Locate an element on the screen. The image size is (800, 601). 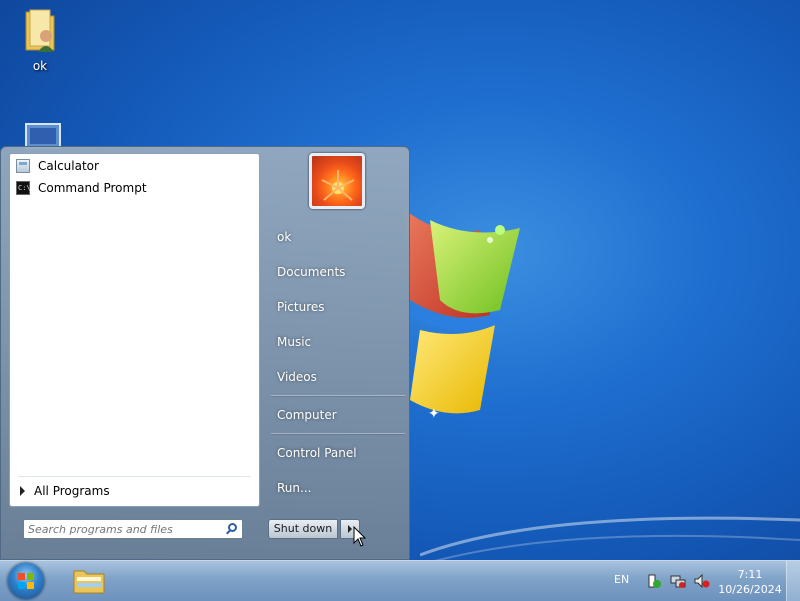
shutdown-button: Shut down is located at coordinates (303, 529).